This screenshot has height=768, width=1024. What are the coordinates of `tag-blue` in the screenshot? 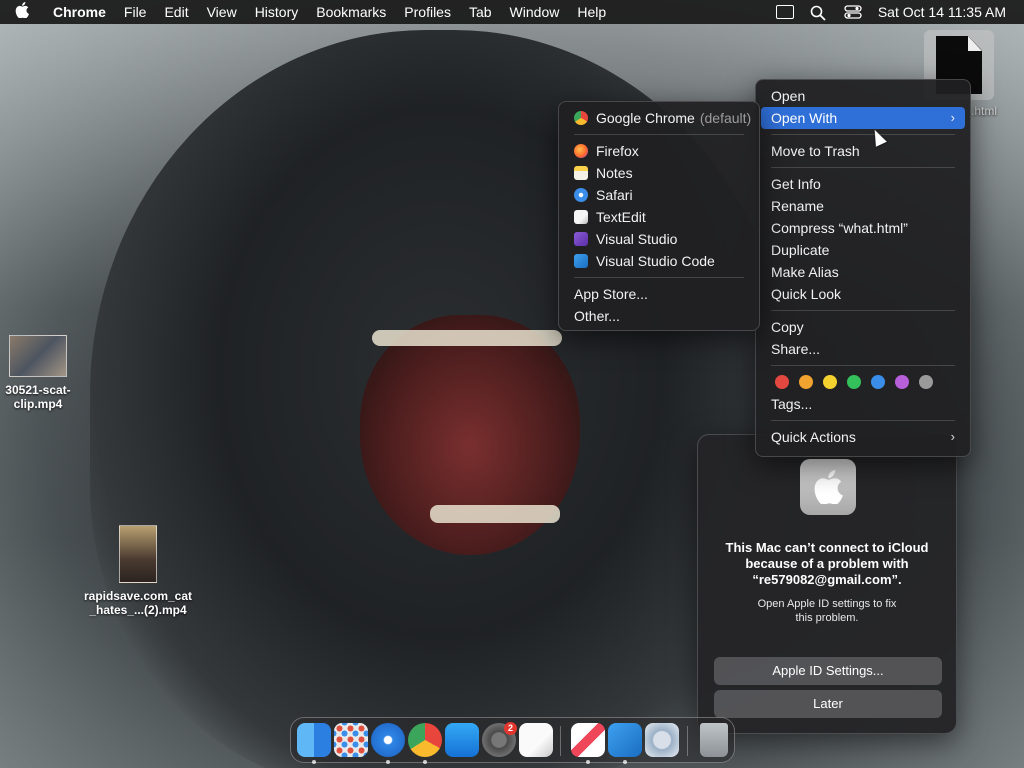 It's located at (878, 382).